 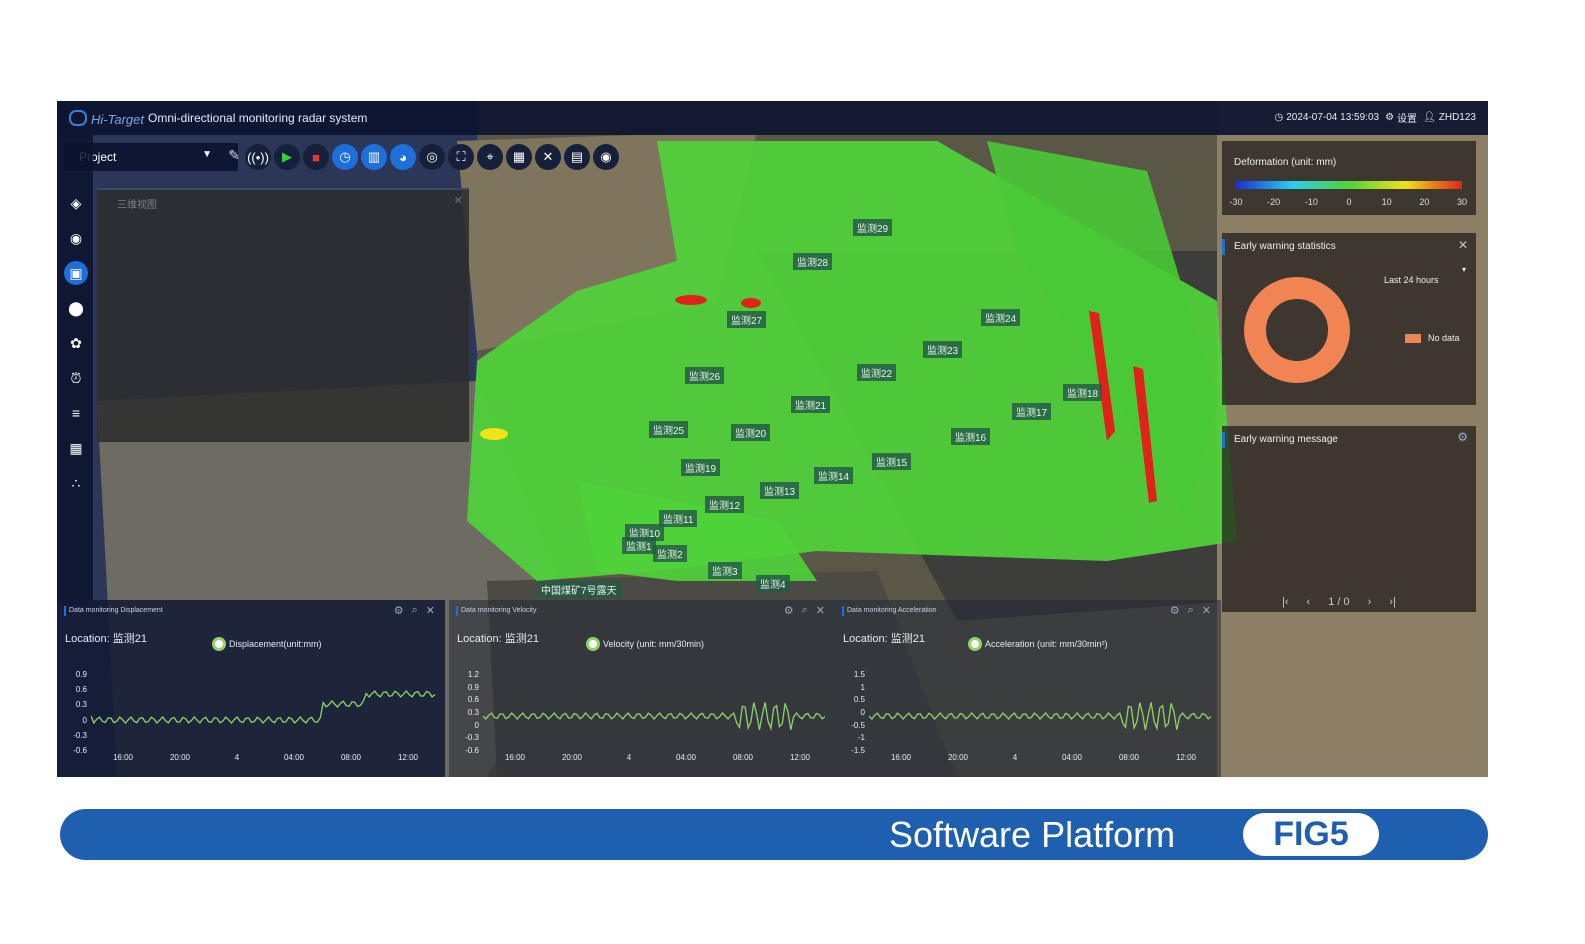 I want to click on map-point-label: 监测26, so click(x=705, y=375).